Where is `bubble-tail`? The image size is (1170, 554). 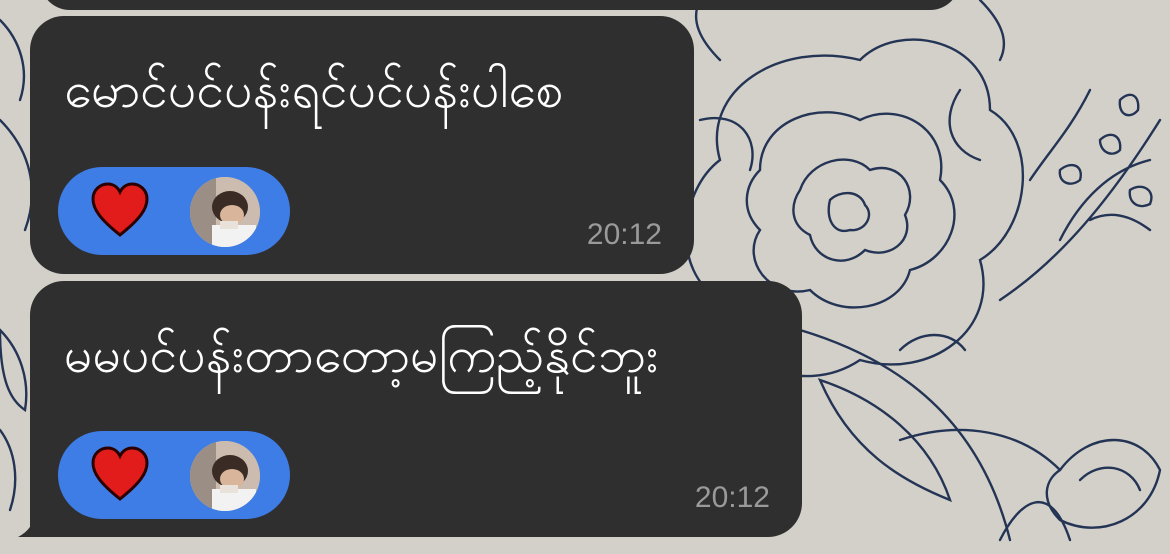 bubble-tail is located at coordinates (36, 522).